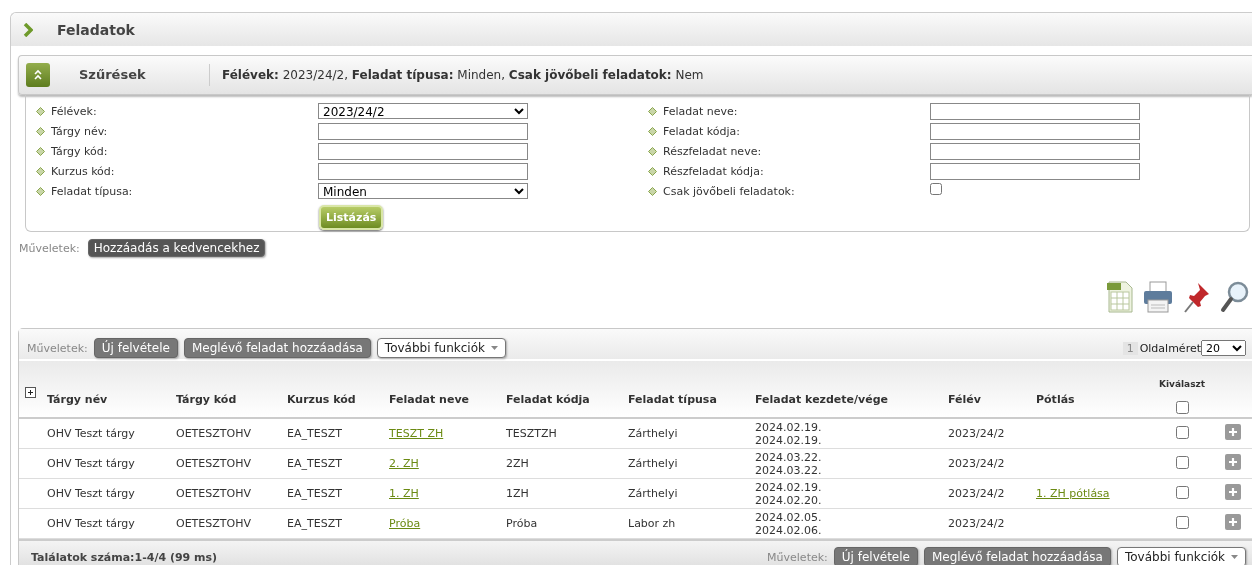  Describe the element at coordinates (936, 189) in the screenshot. I see `checkbox` at that location.